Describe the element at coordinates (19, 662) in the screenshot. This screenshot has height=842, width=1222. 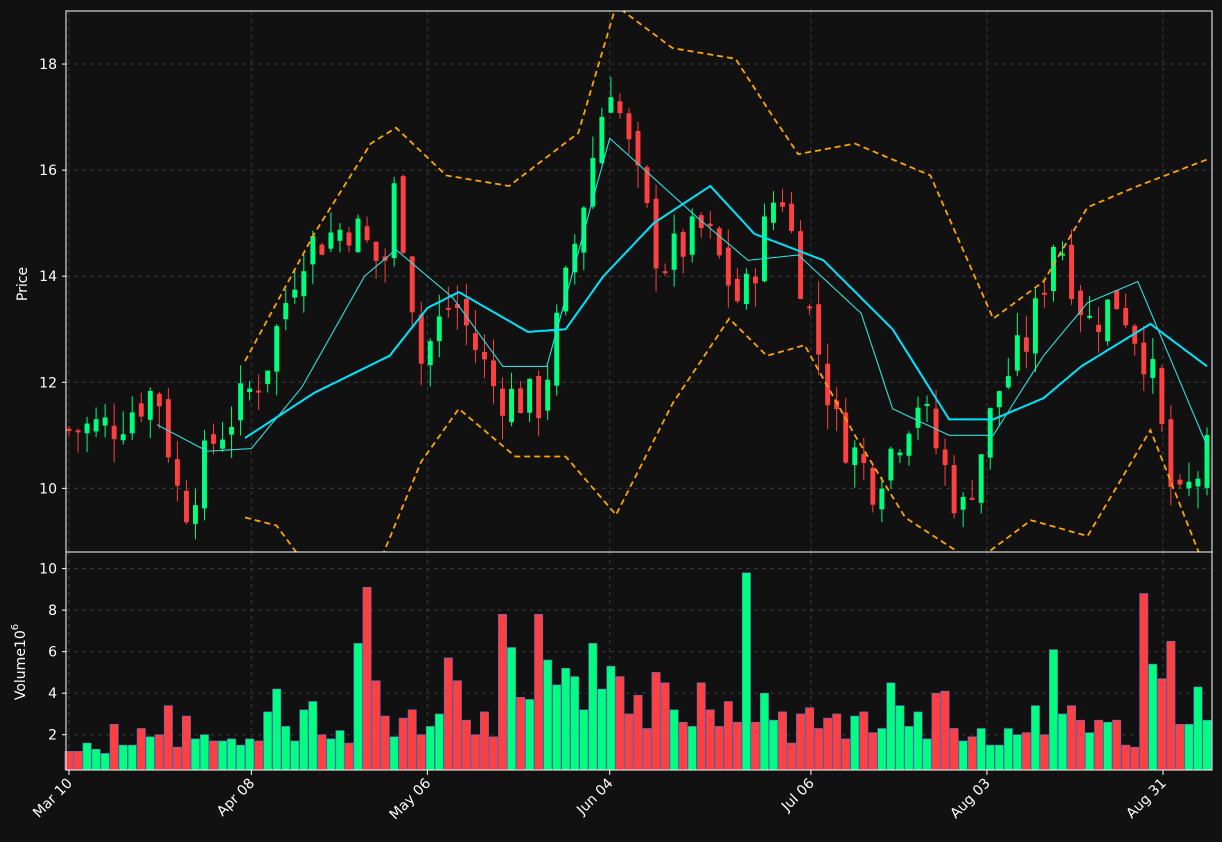
I see `volume-y-axis-label: Volume106` at that location.